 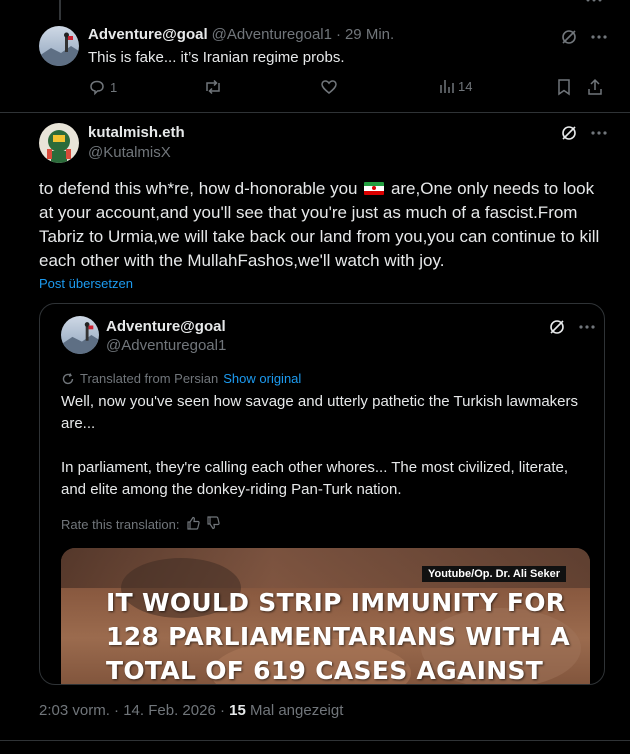 What do you see at coordinates (447, 86) in the screenshot?
I see `analytics-icon` at bounding box center [447, 86].